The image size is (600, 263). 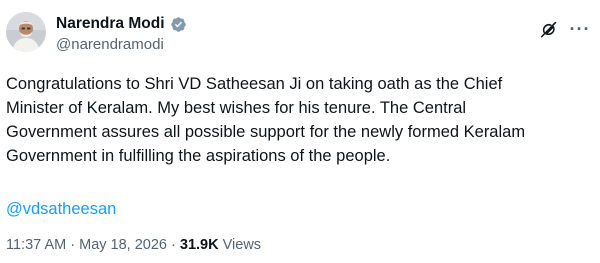 What do you see at coordinates (178, 24) in the screenshot?
I see `verified-badge-icon` at bounding box center [178, 24].